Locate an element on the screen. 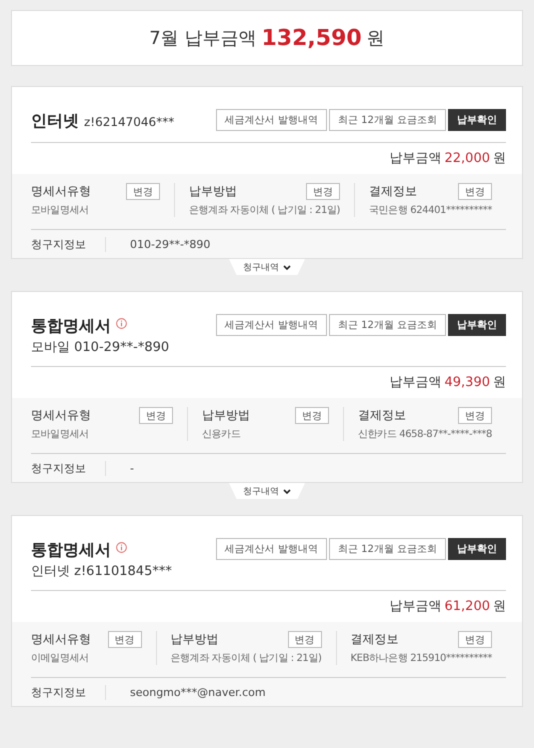 The width and height of the screenshot is (534, 748). section-value: 신용카드 is located at coordinates (222, 434).